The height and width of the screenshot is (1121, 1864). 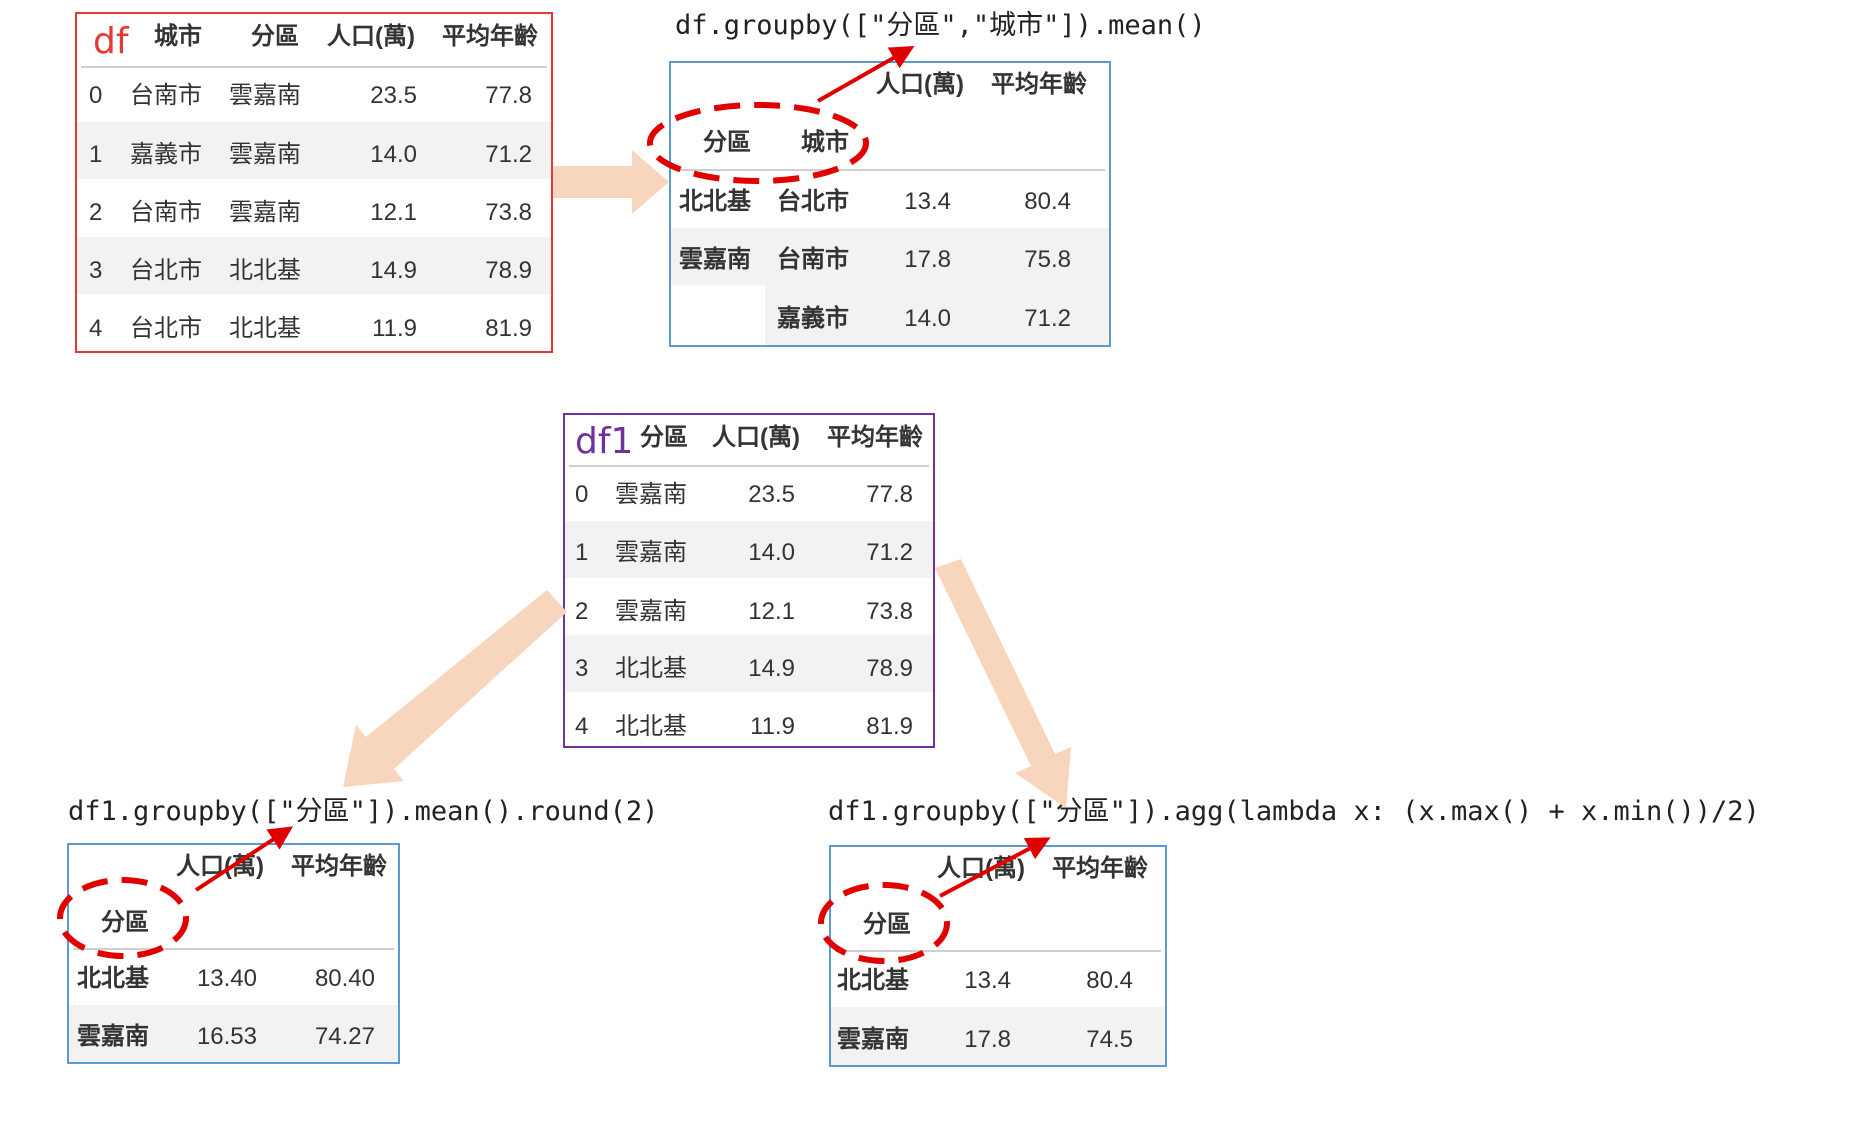 I want to click on flow-arrow-down-left, so click(x=455, y=688).